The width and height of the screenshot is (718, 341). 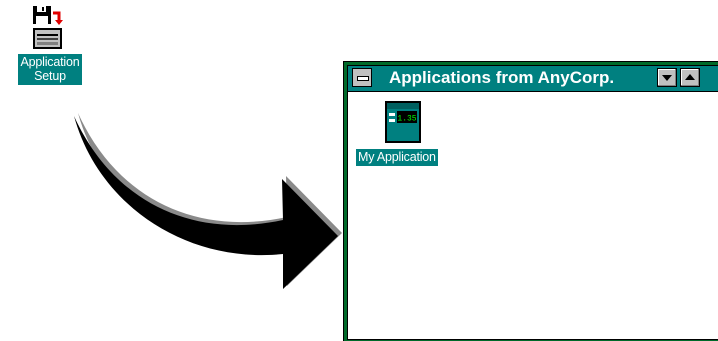 I want to click on minimize-arrow-icon, so click(x=667, y=78).